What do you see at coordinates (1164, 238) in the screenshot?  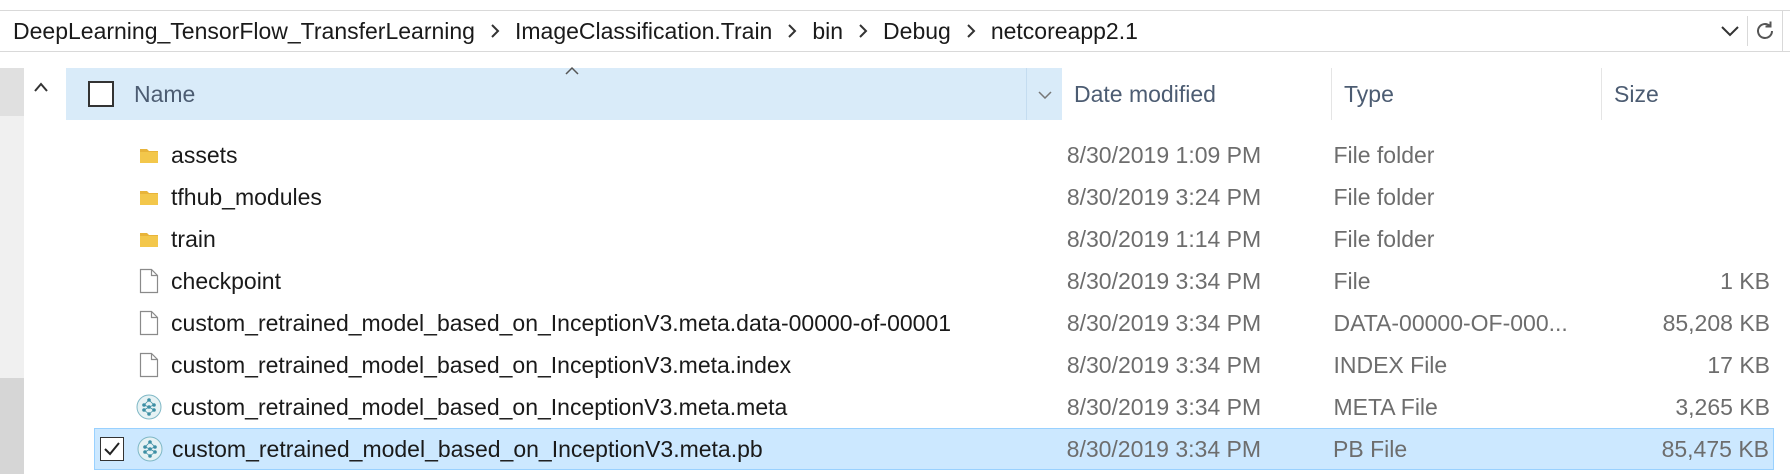 I see `file-date: 8/30/2019 1:14 PM` at bounding box center [1164, 238].